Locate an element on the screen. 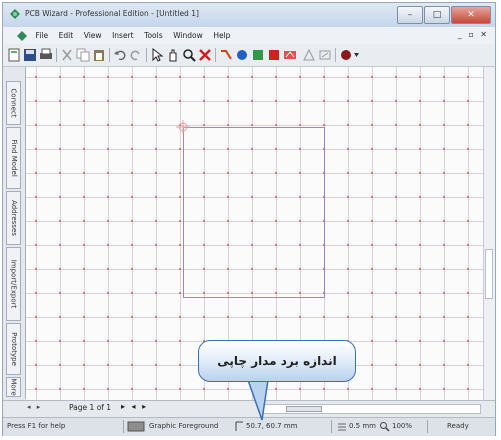  side-tab-prototype: Prototype is located at coordinates (13, 349).